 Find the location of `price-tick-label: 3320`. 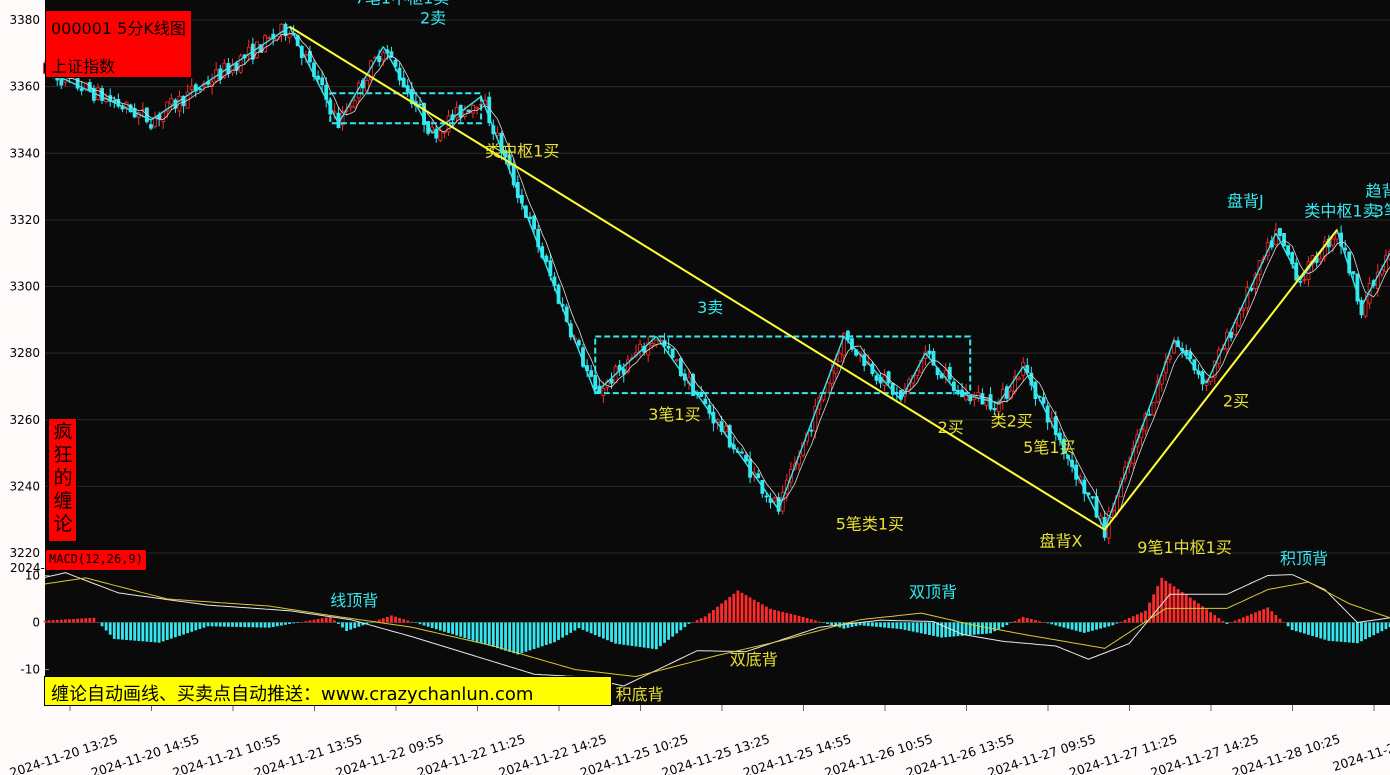

price-tick-label: 3320 is located at coordinates (24, 220).